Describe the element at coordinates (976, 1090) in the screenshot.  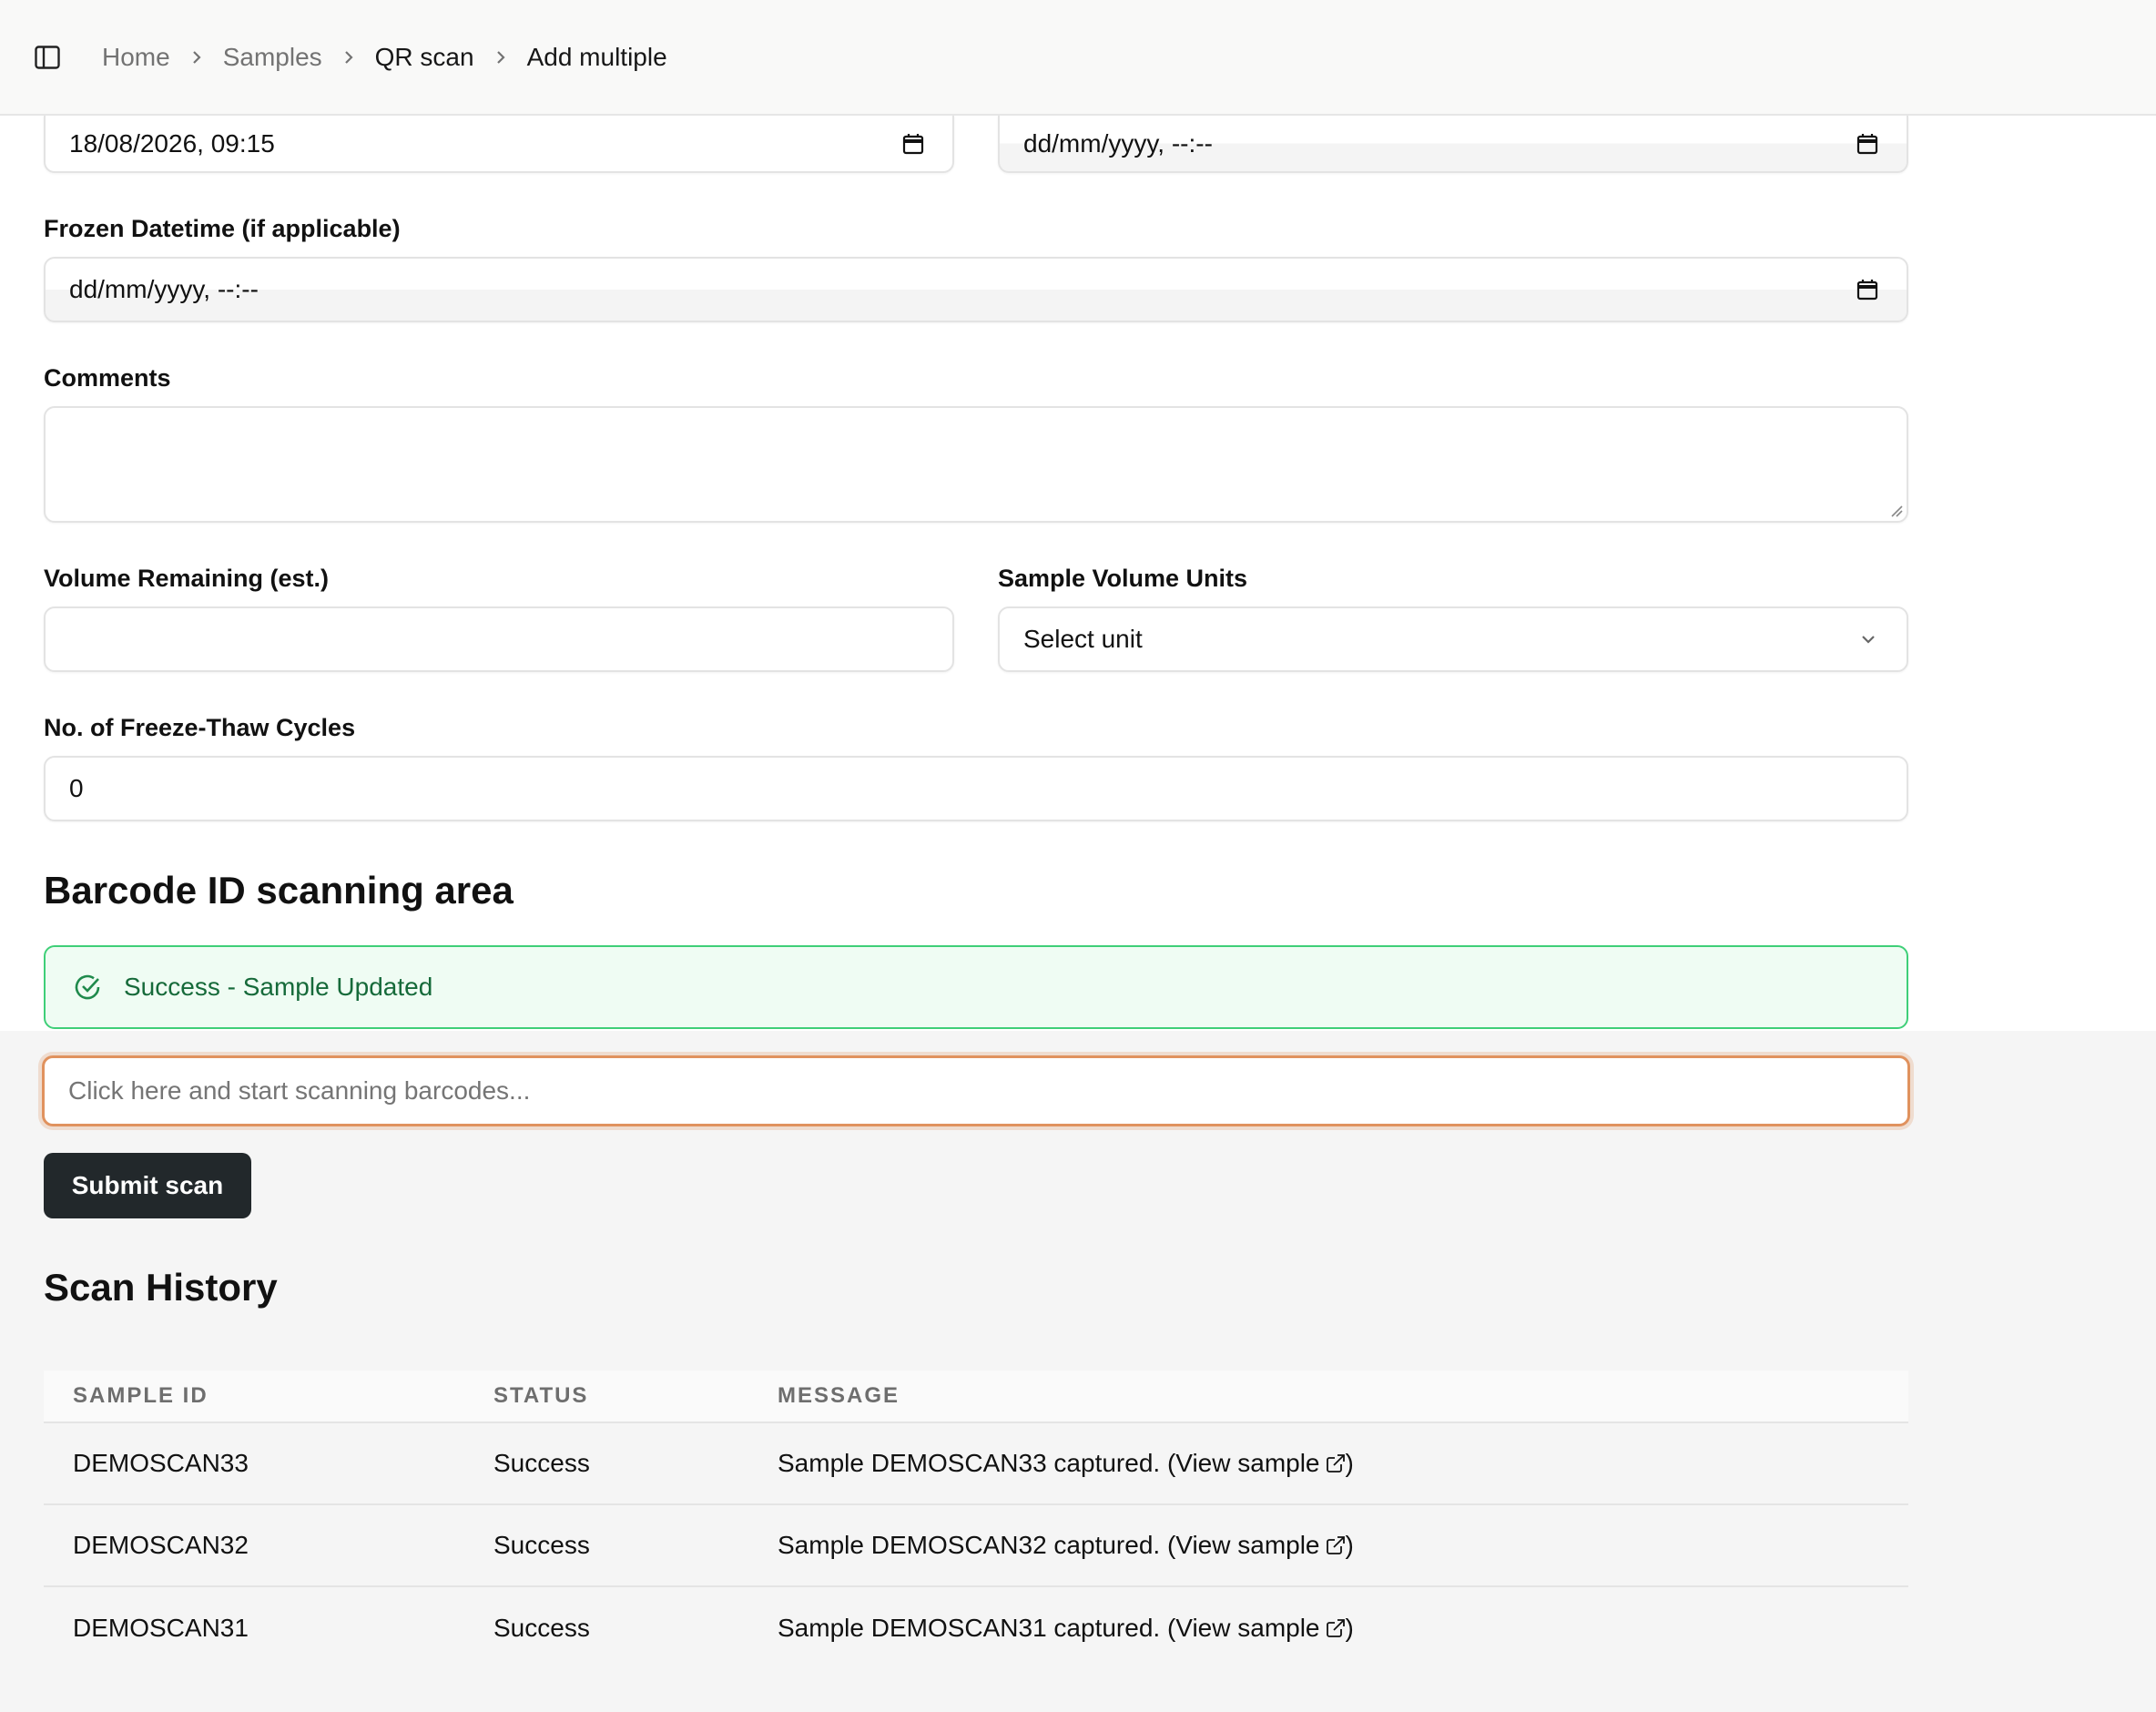
I see `barcode-scan-input` at that location.